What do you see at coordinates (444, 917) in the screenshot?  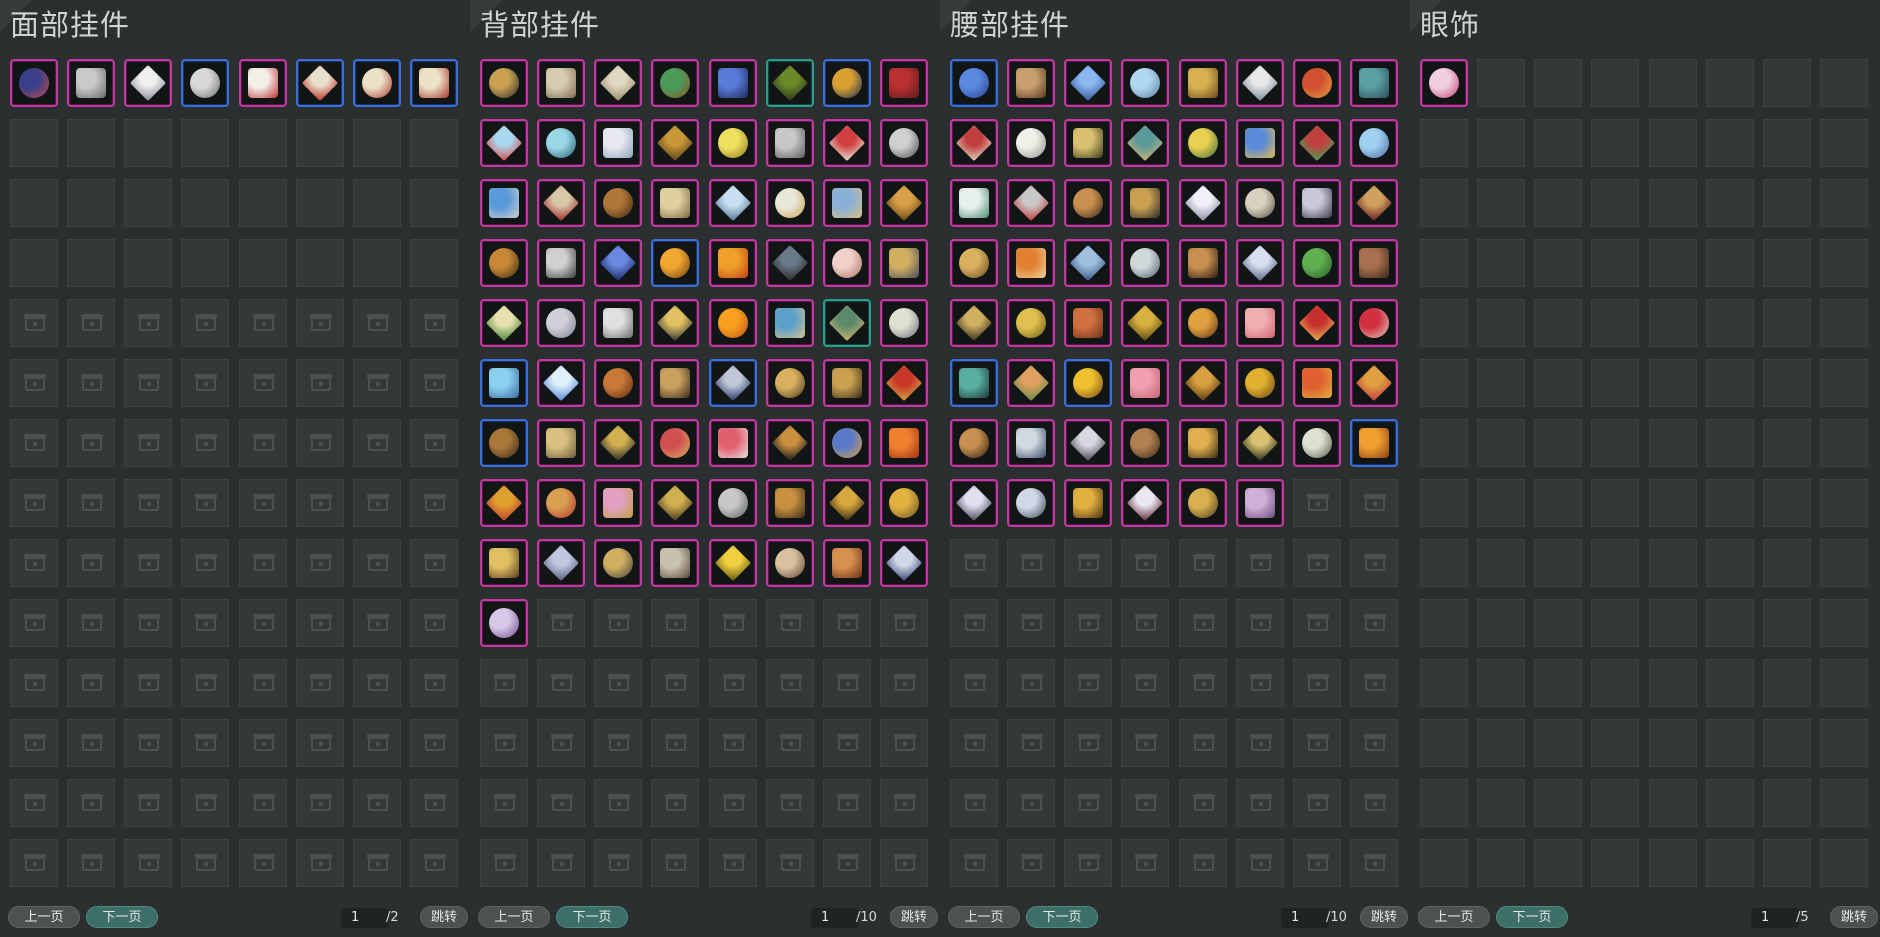 I see `jump-page-button: 跳转` at bounding box center [444, 917].